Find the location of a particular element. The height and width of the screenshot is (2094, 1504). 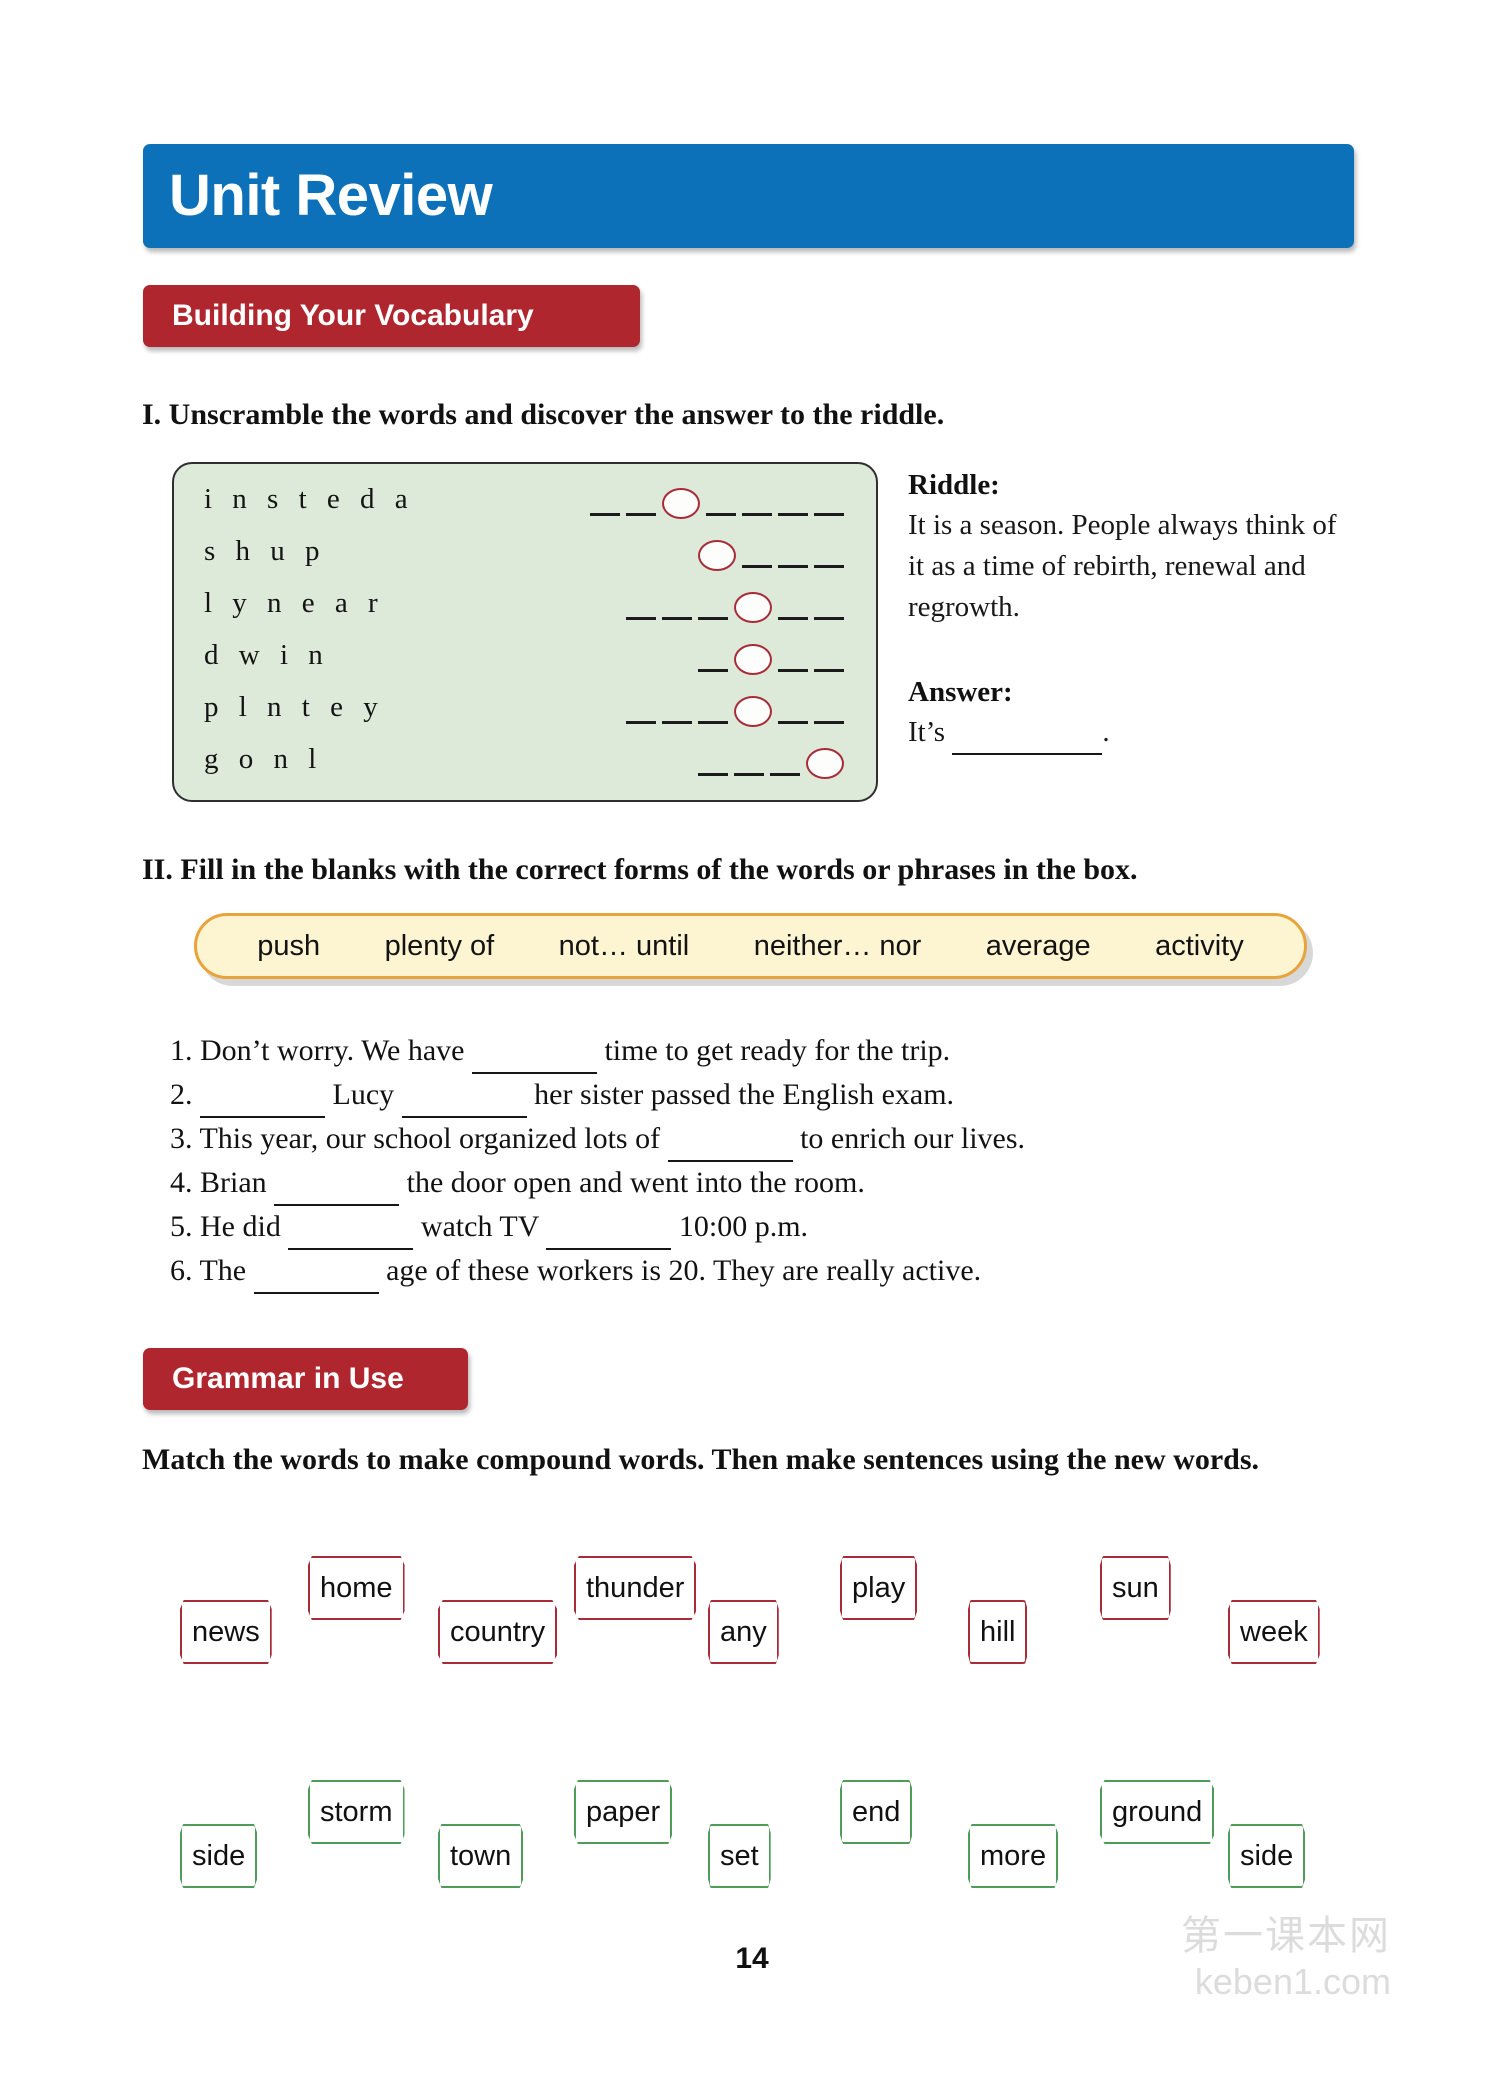

sentence-text: watch TV is located at coordinates (480, 1226).